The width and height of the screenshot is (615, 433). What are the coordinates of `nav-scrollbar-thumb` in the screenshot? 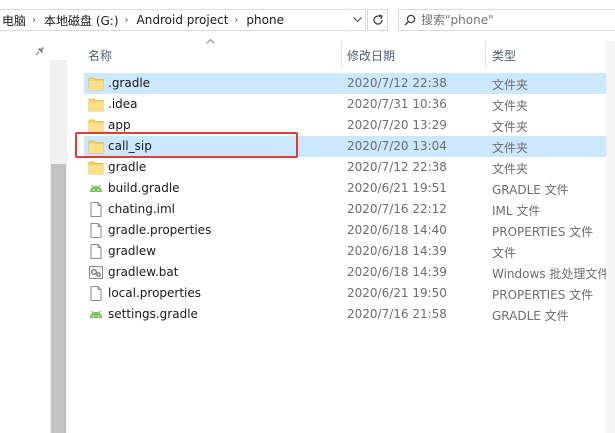 It's located at (58, 298).